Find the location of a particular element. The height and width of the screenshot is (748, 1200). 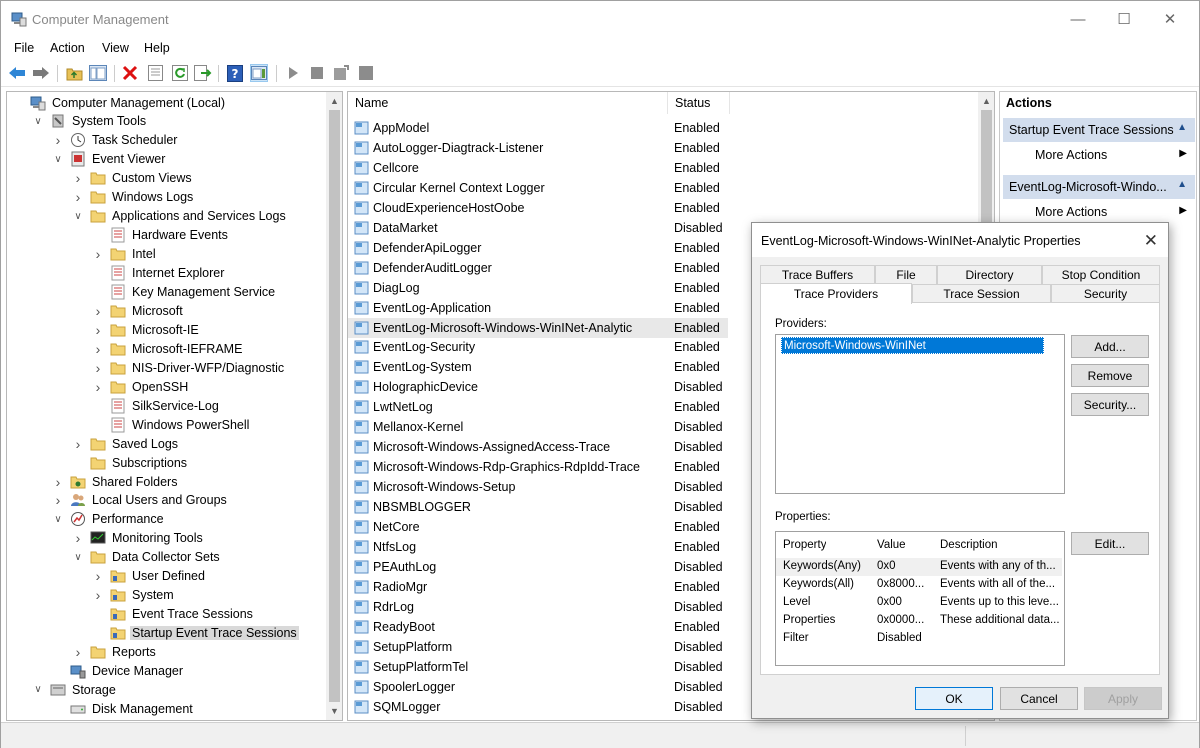

back-button is located at coordinates (17, 73).